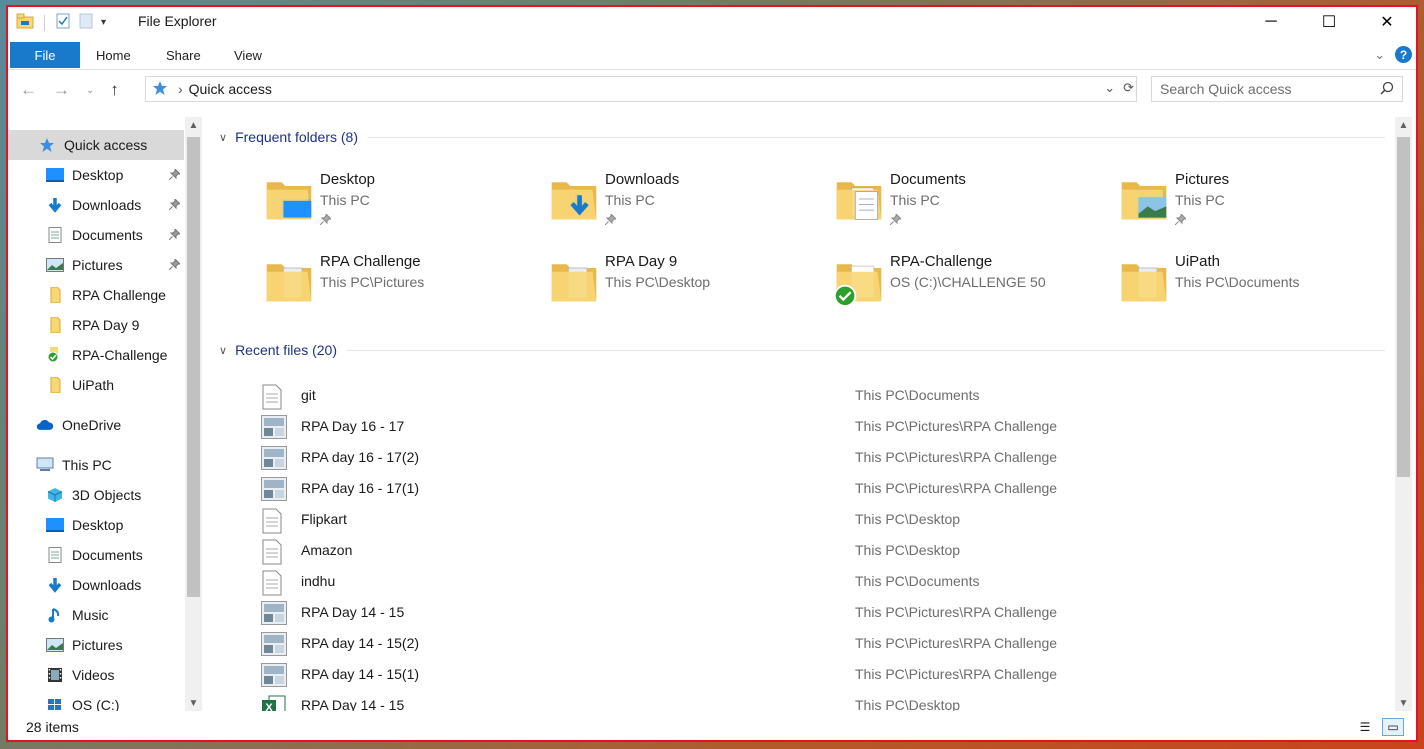 This screenshot has width=1424, height=749. I want to click on file-name: RPA day 16 - 17(1), so click(360, 488).